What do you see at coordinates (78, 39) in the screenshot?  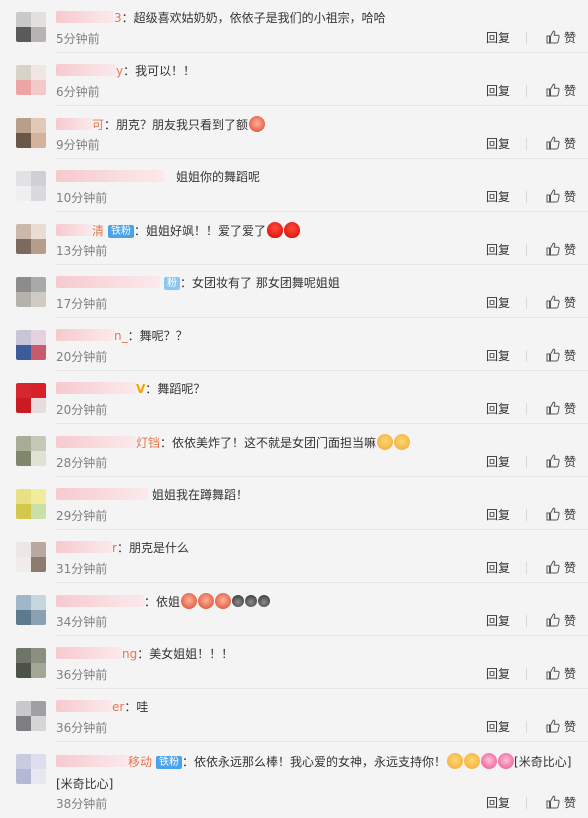 I see `comment-time: 5分钟前` at bounding box center [78, 39].